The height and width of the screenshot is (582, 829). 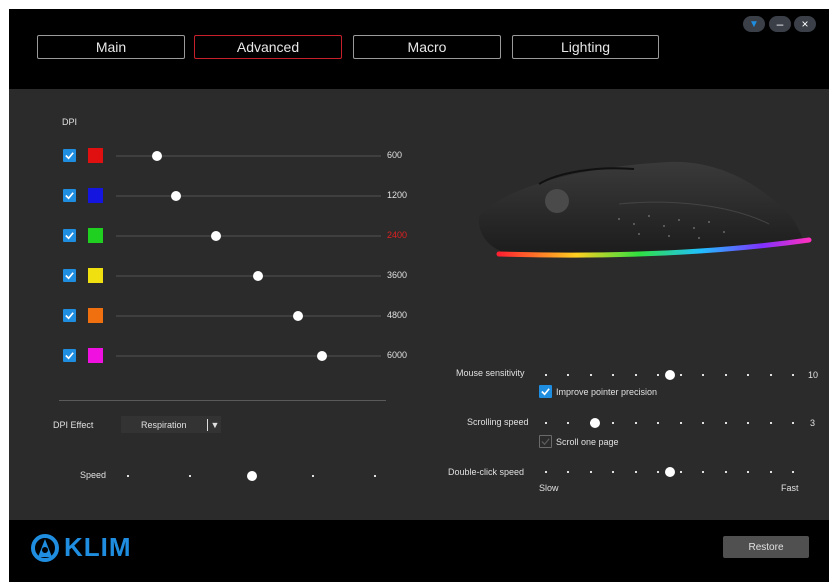 What do you see at coordinates (111, 47) in the screenshot?
I see `tab-main: Main` at bounding box center [111, 47].